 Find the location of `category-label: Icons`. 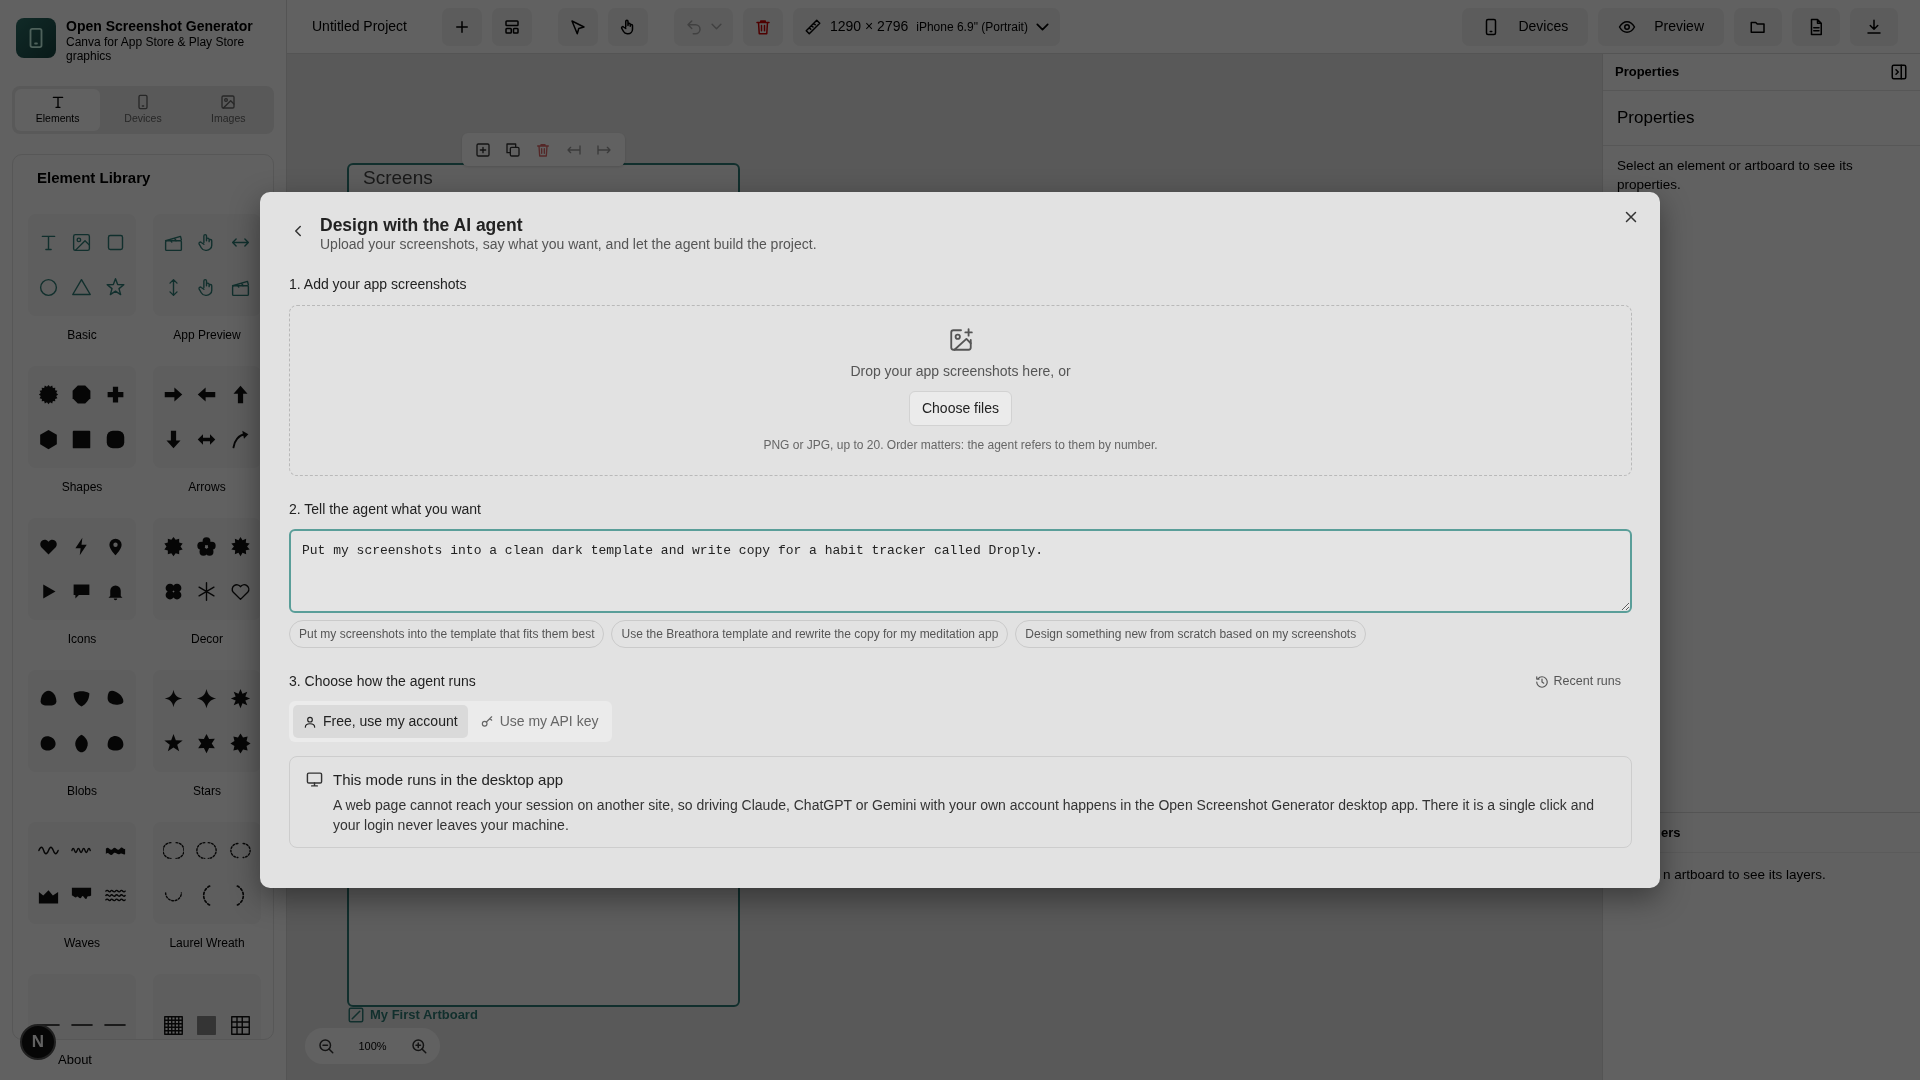

category-label: Icons is located at coordinates (82, 639).